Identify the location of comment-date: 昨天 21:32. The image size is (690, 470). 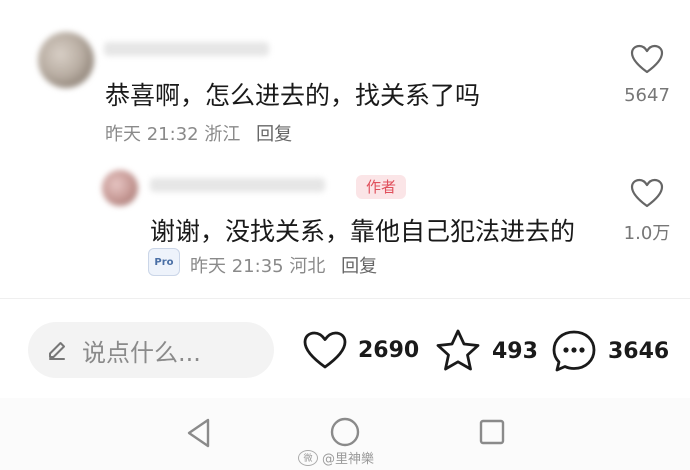
(152, 134).